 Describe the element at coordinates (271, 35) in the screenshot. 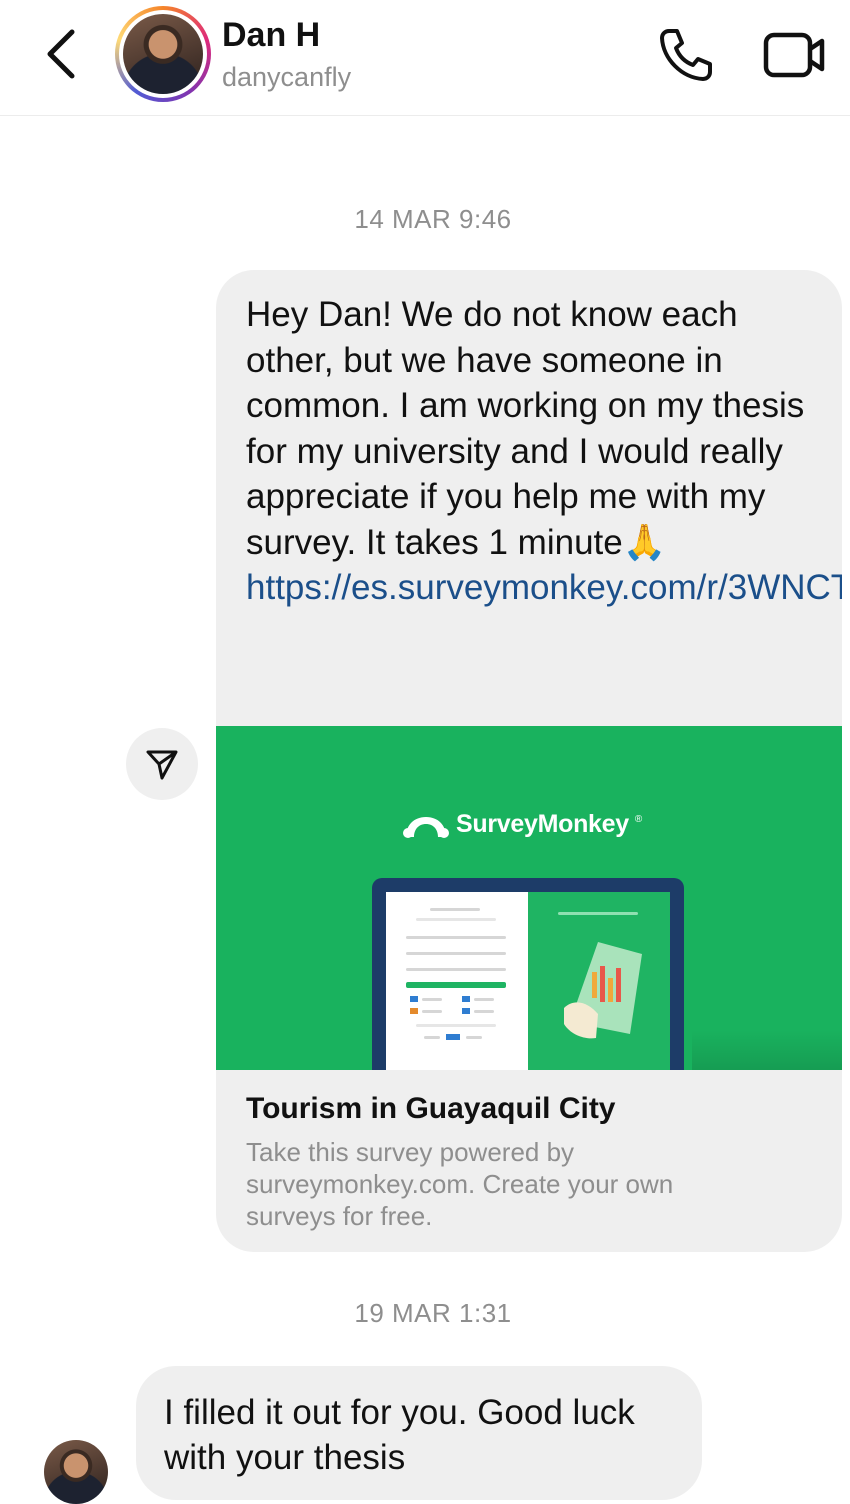

I see `contact-name: Dan H` at that location.